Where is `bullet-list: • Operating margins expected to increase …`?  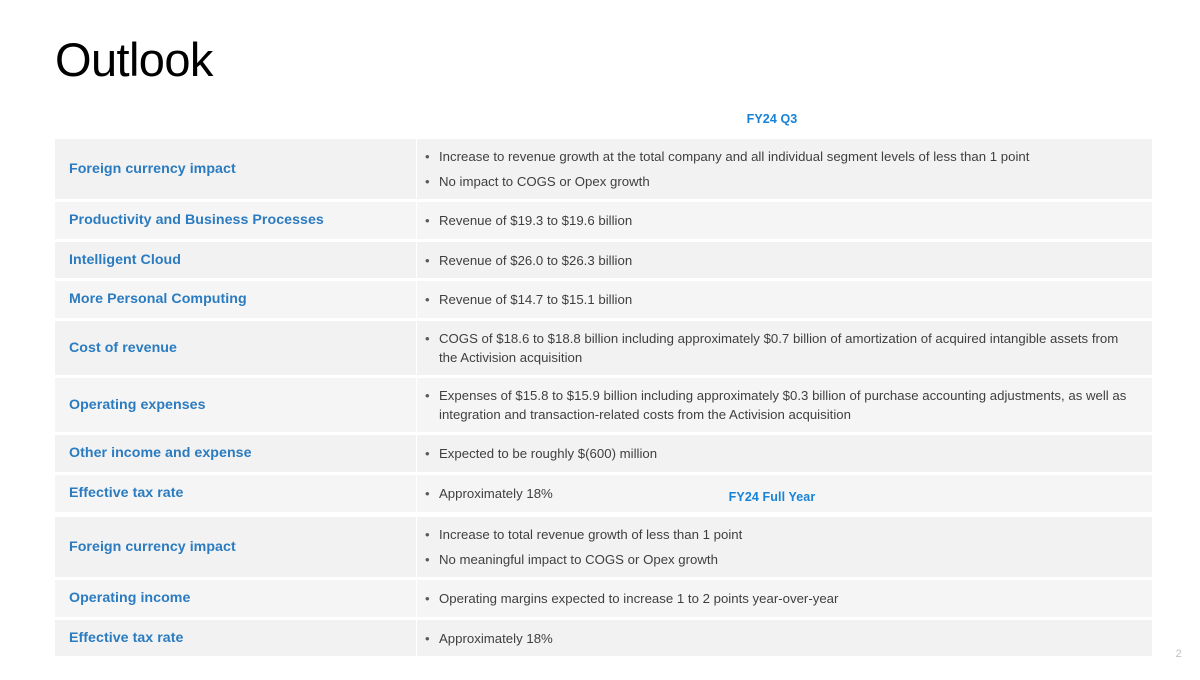 bullet-list: • Operating margins expected to increase … is located at coordinates (777, 598).